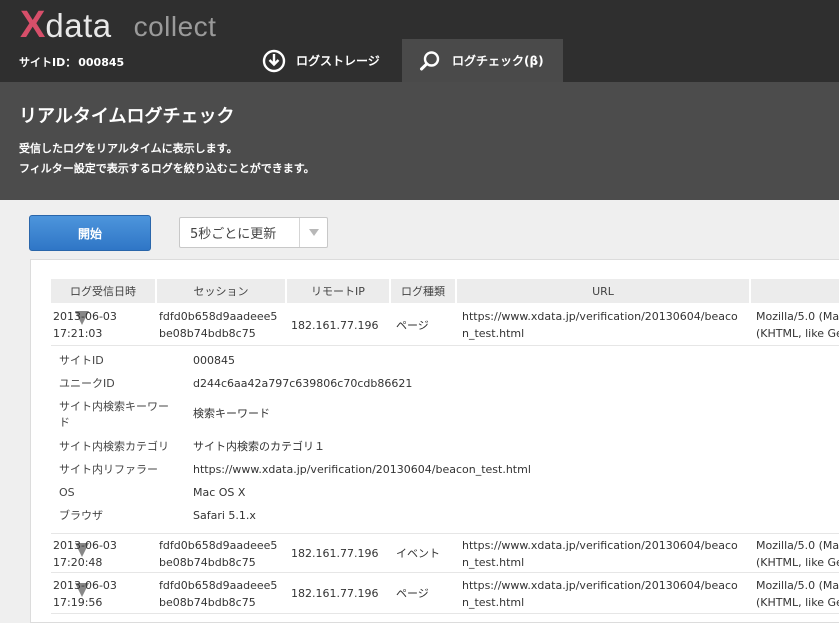  Describe the element at coordinates (313, 232) in the screenshot. I see `chevron-down-icon` at that location.